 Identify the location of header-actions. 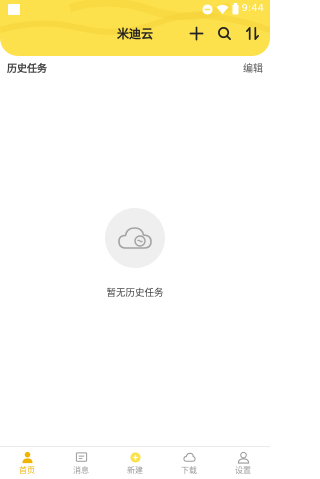
(224, 33).